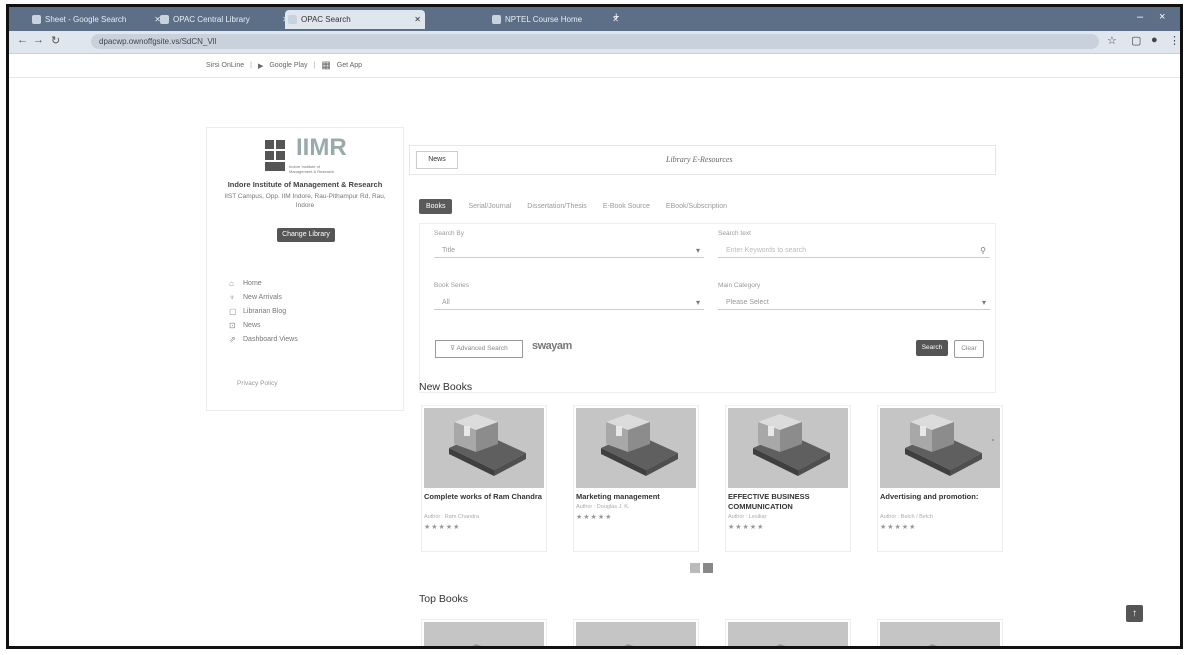  I want to click on tab-ebook-subscription: EBook/Subscription, so click(696, 206).